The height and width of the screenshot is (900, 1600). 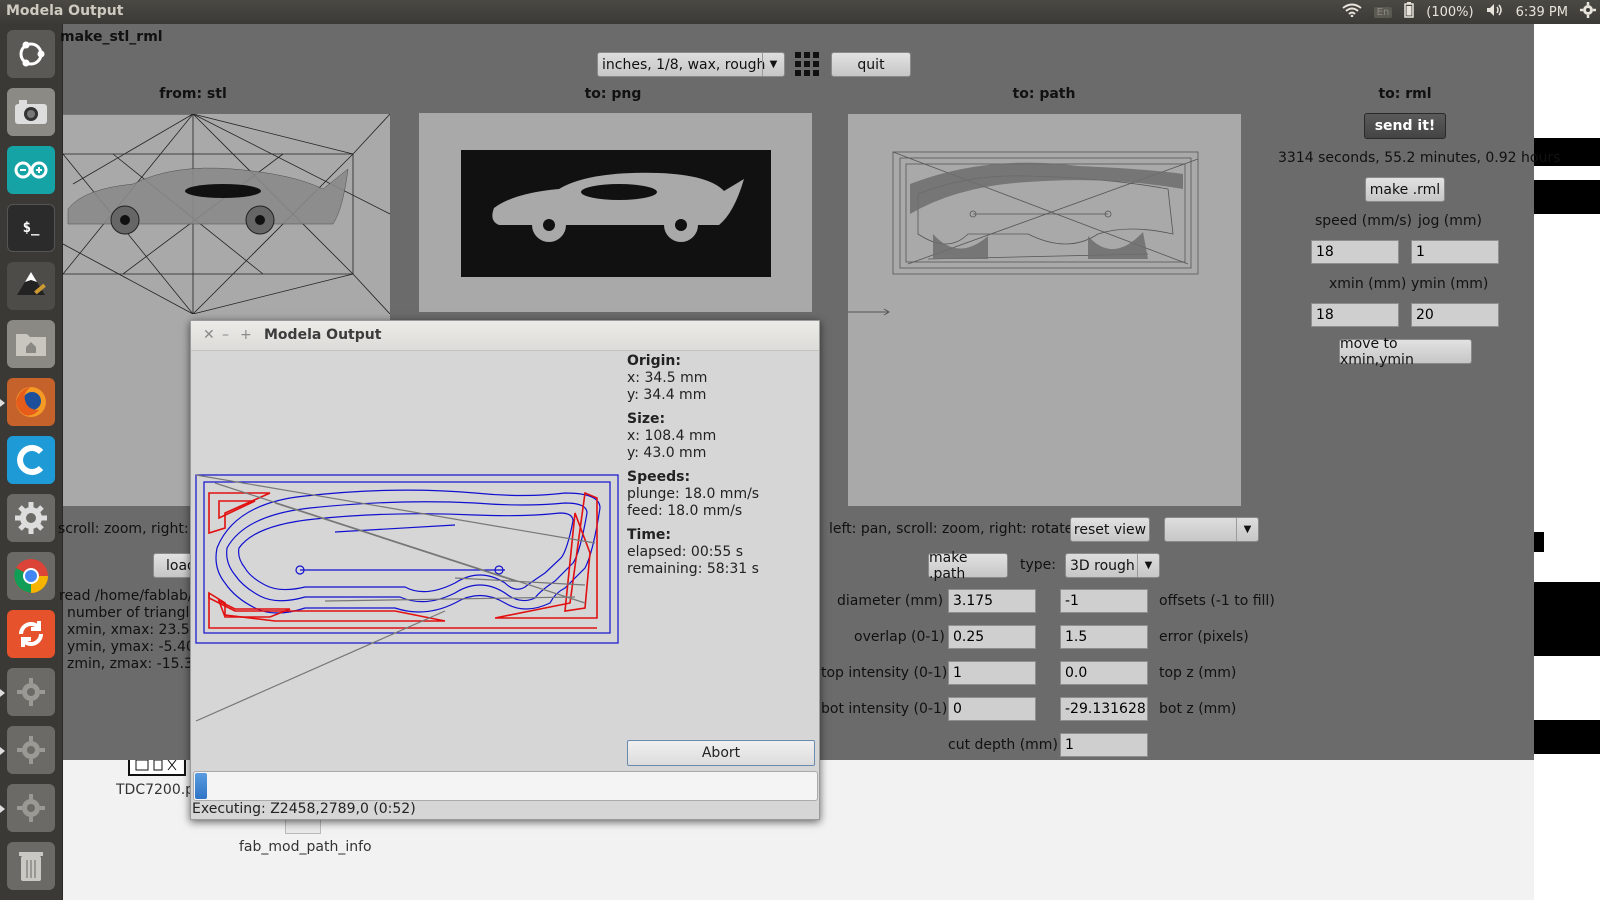 What do you see at coordinates (134, 664) in the screenshot?
I see `stl-info-line: zmin, zmax: -15.37` at bounding box center [134, 664].